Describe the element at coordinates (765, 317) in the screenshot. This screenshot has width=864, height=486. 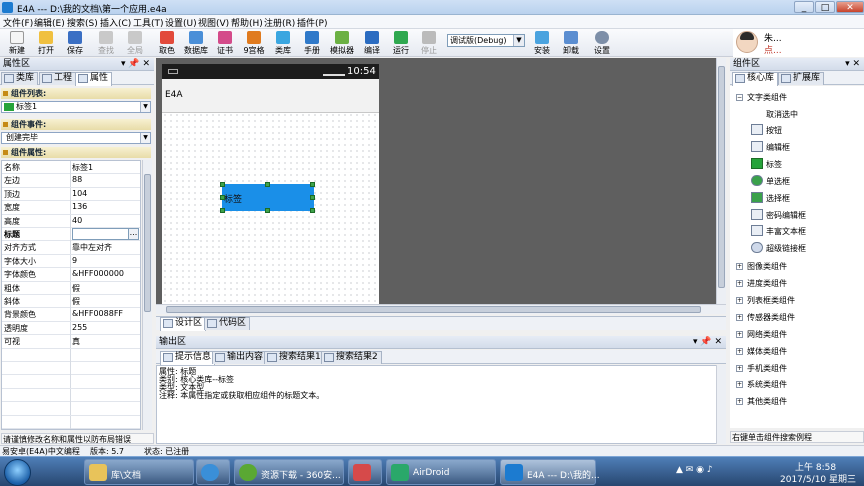
I see `category-sensor: + 传感器类组件` at that location.